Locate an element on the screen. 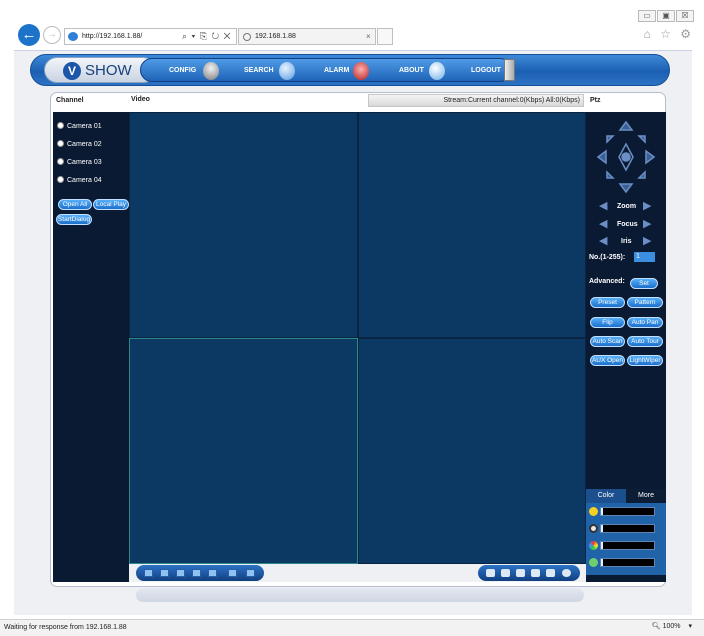  zoom-level: 100% is located at coordinates (671, 626).